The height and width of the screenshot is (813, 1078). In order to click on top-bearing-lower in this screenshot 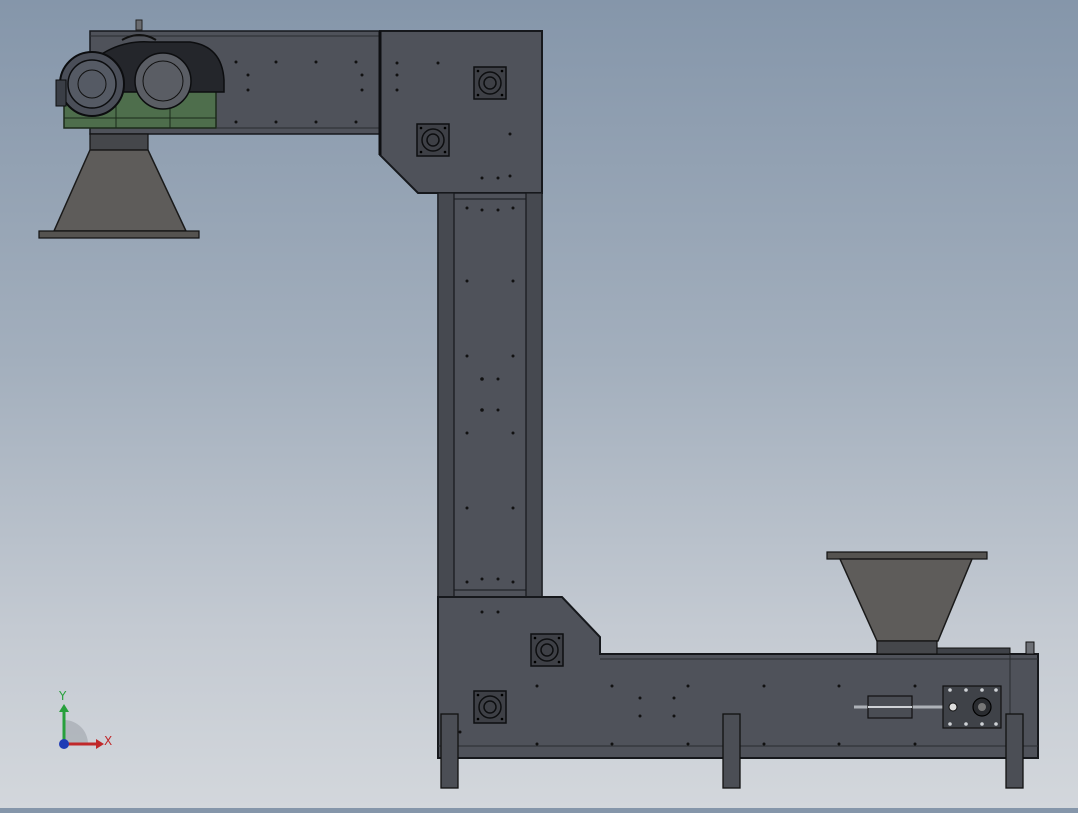, I will do `click(433, 140)`.